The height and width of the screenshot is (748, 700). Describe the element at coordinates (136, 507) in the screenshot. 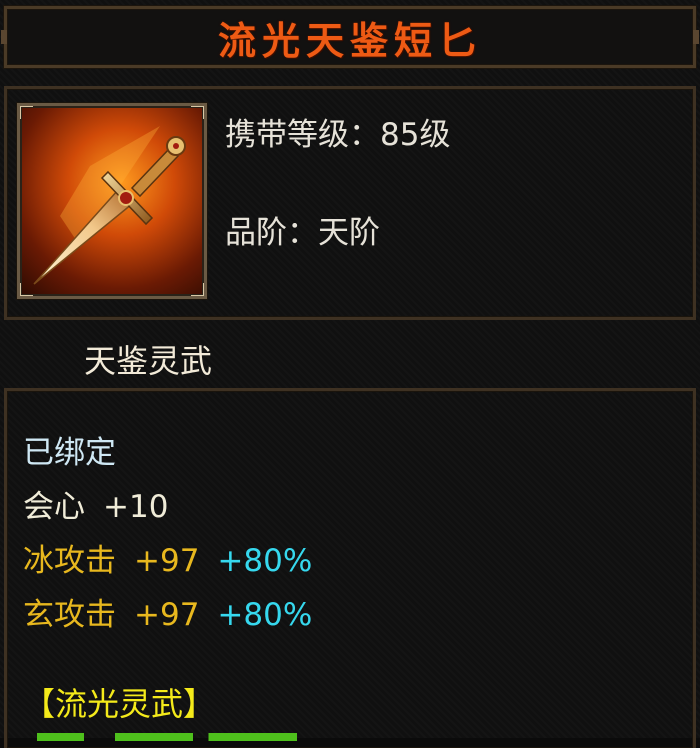

I see `stat-value: +10` at that location.